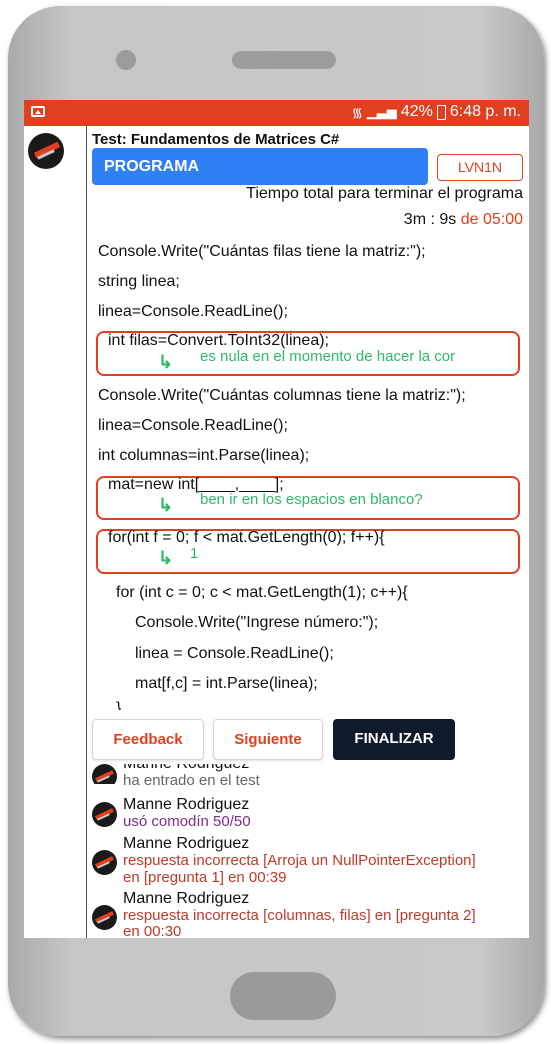  I want to click on status-right: ᯾ ▁▃▅ 42% 6:48 p. m., so click(436, 112).